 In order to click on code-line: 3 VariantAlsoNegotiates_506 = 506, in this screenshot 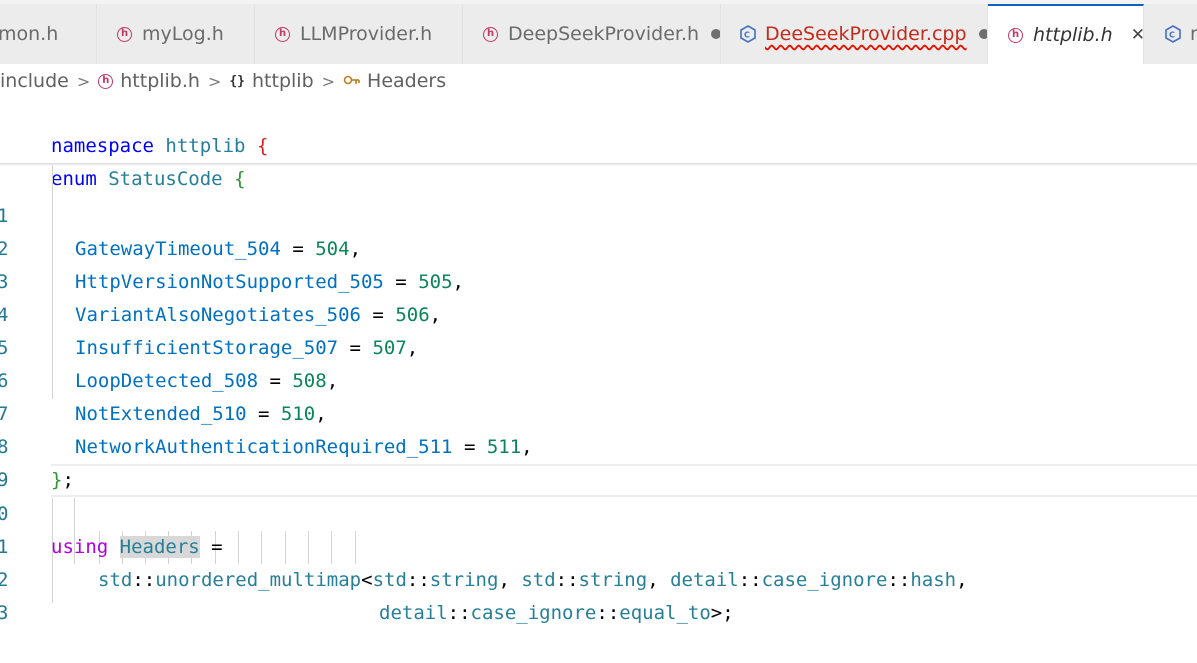, I will do `click(598, 279)`.